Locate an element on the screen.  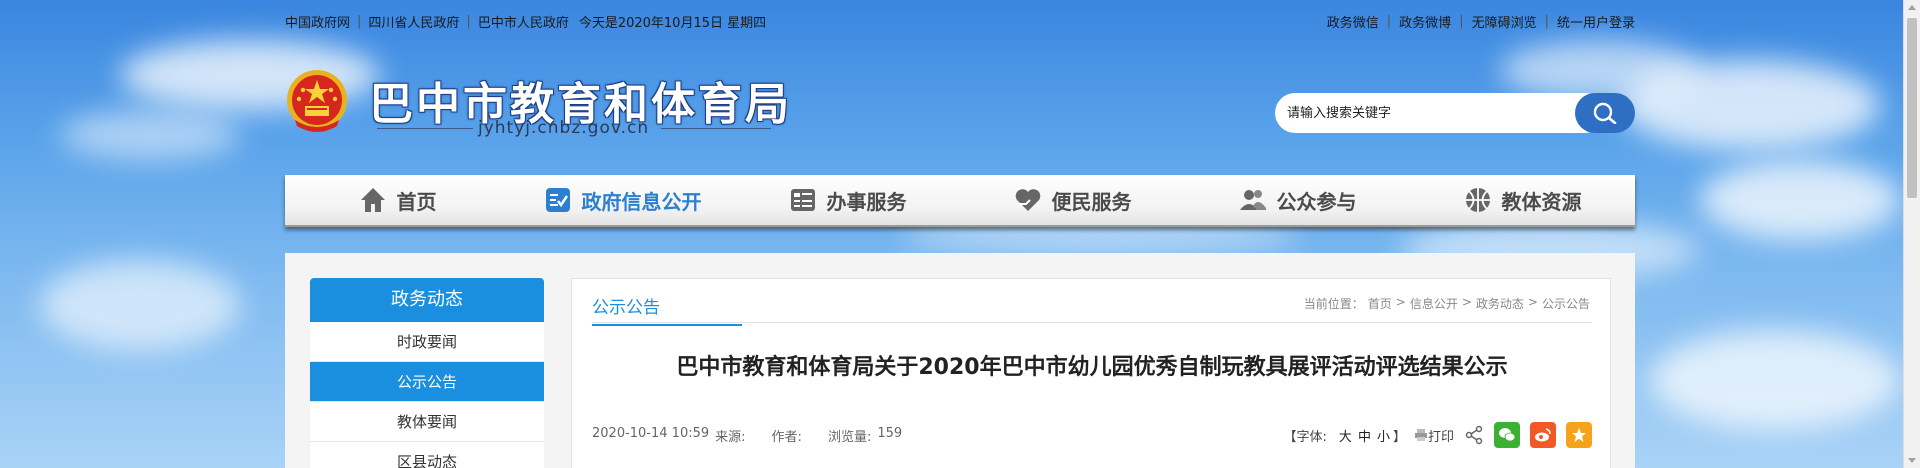
font-size-control: 【字体: 大 中 小 】 is located at coordinates (1345, 435).